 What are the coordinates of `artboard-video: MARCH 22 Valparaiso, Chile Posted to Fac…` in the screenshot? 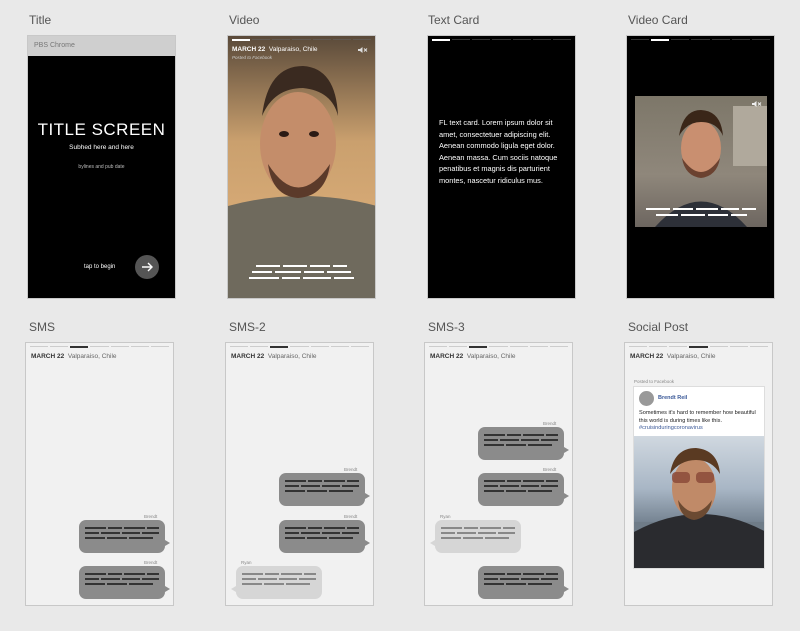 It's located at (301, 167).